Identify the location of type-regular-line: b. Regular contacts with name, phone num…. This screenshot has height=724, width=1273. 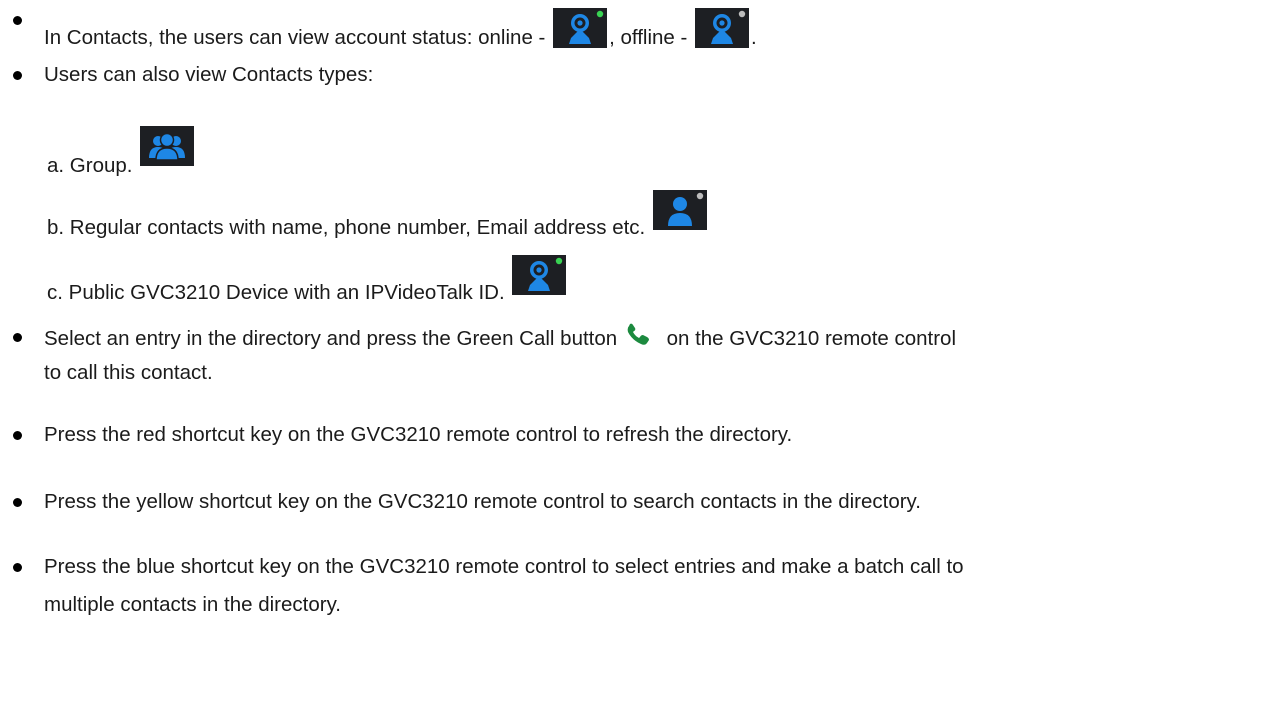
(378, 215).